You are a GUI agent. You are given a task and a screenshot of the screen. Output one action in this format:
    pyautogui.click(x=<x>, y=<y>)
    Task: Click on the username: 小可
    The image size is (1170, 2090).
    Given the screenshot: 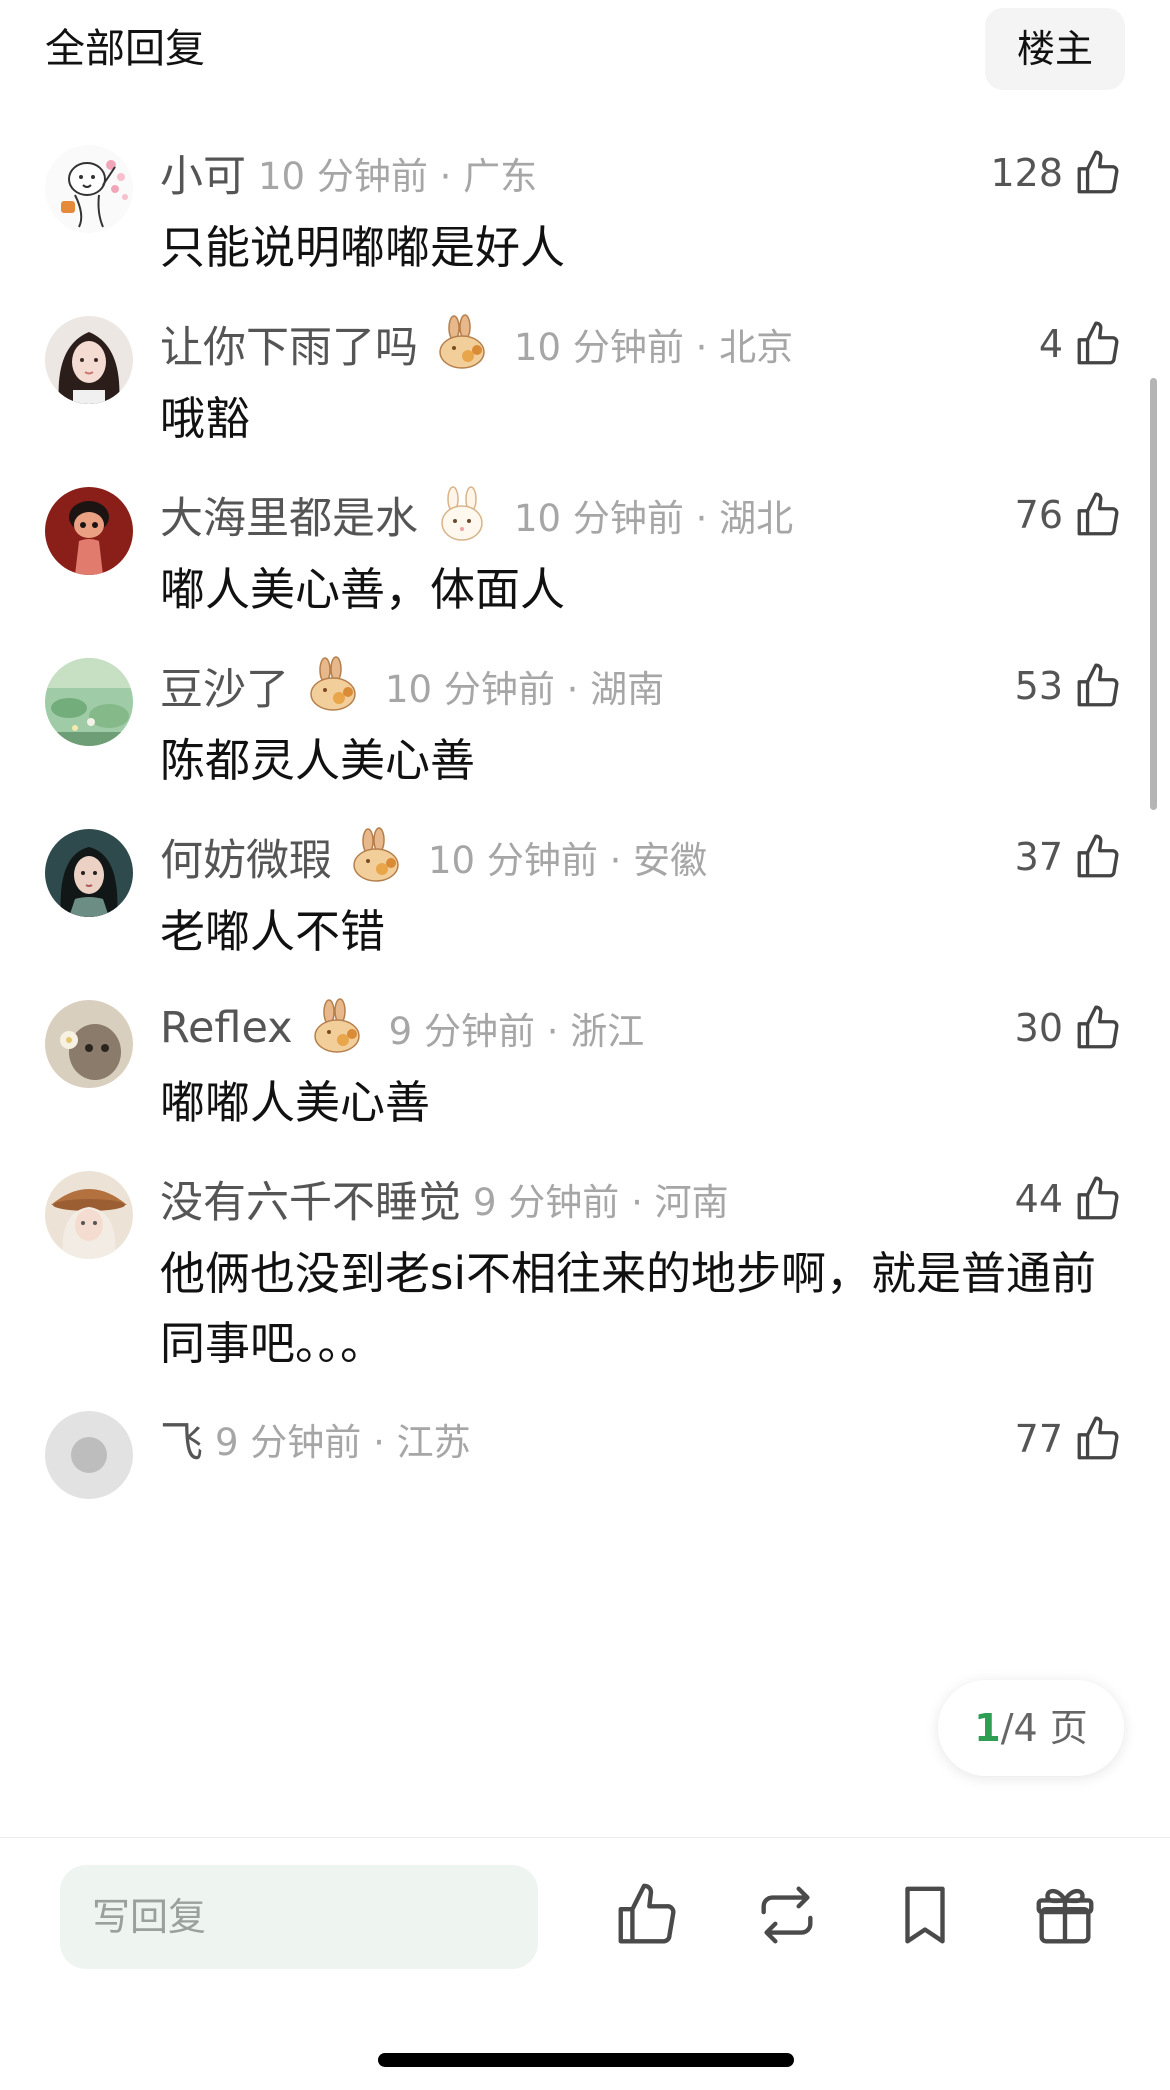 What is the action you would take?
    pyautogui.click(x=203, y=173)
    